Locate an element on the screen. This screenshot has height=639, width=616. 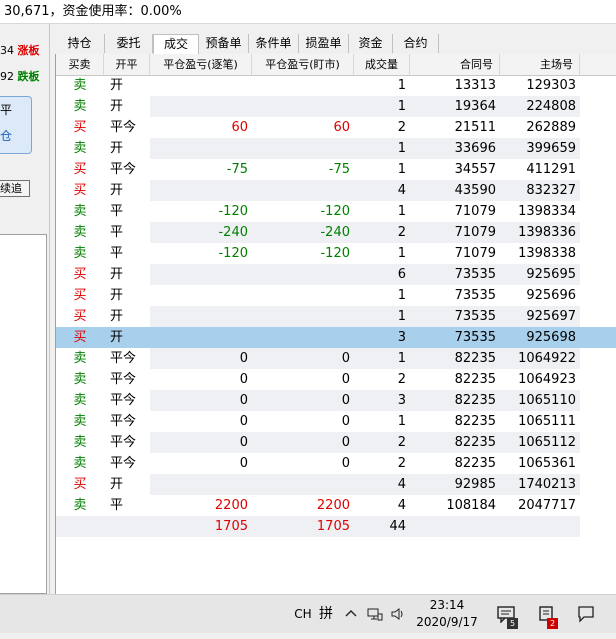
table-row: 卖 平今 0 0 1 82235 1065111 is located at coordinates (336, 421).